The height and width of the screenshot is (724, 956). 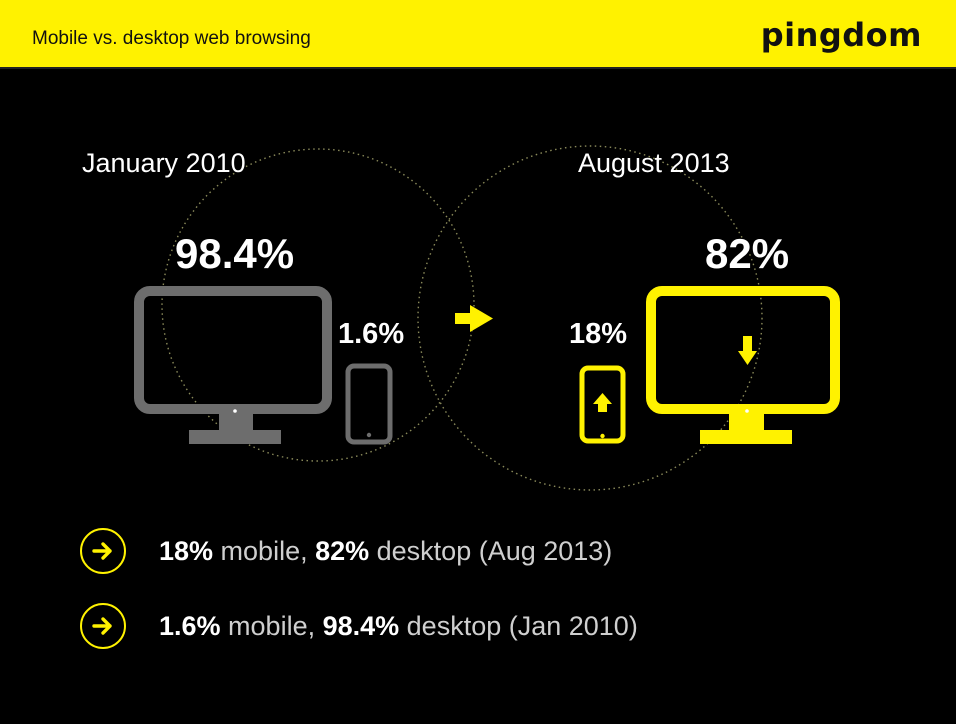 I want to click on desktop-value: 82%, so click(x=342, y=550).